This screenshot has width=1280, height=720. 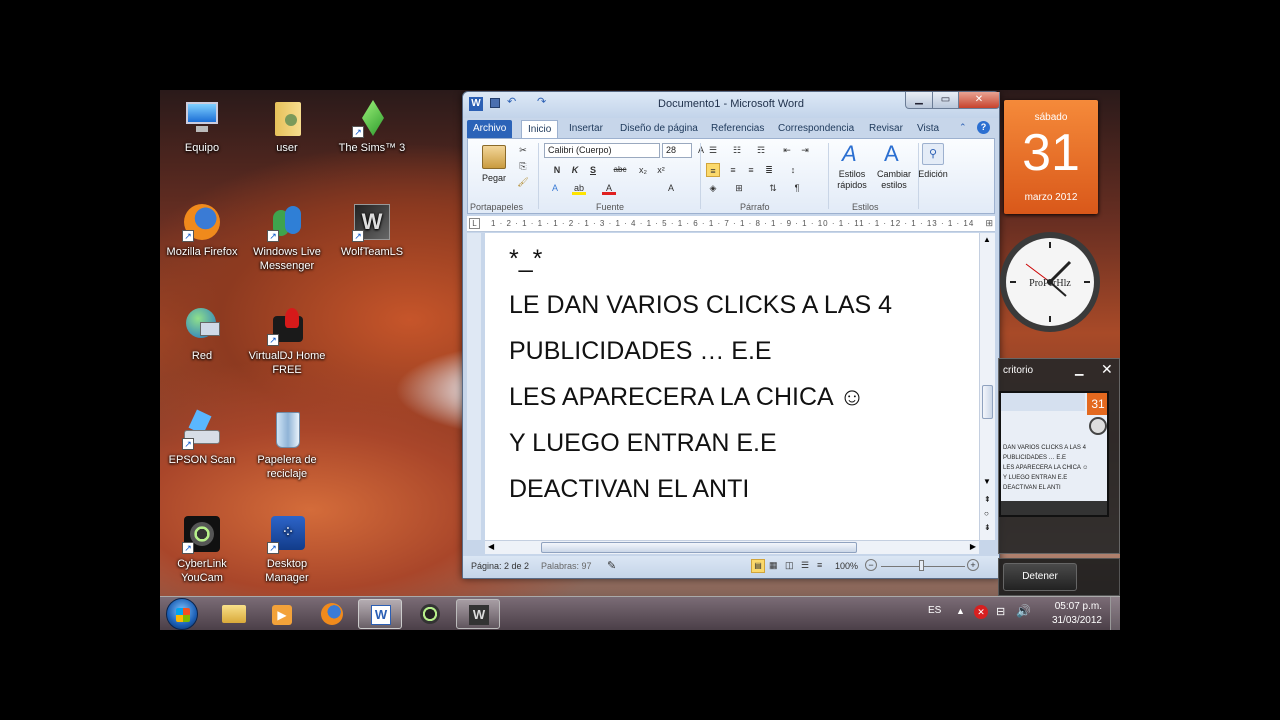 What do you see at coordinates (886, 129) in the screenshot?
I see `tab-revisar: Revisar` at bounding box center [886, 129].